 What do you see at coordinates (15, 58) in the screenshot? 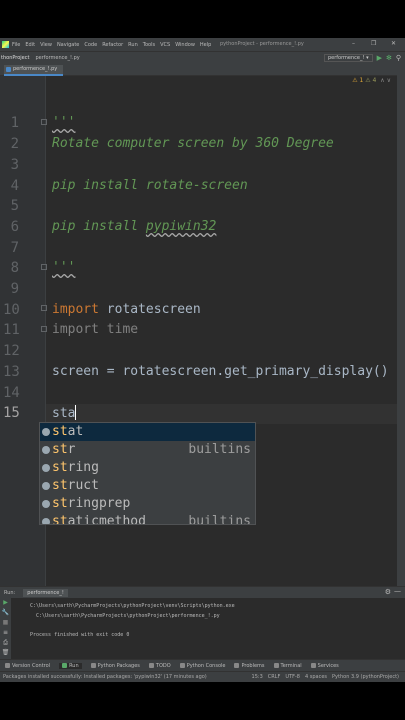
I see `breadcrumb-project: thonProject` at bounding box center [15, 58].